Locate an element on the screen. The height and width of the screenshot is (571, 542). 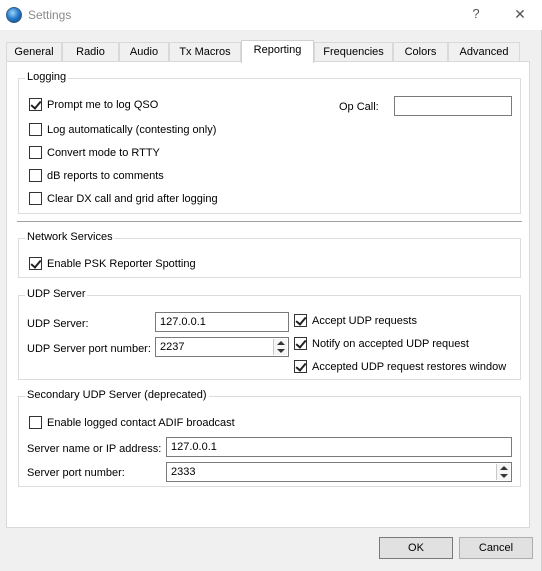
op-call-label: Op Call: is located at coordinates (359, 107).